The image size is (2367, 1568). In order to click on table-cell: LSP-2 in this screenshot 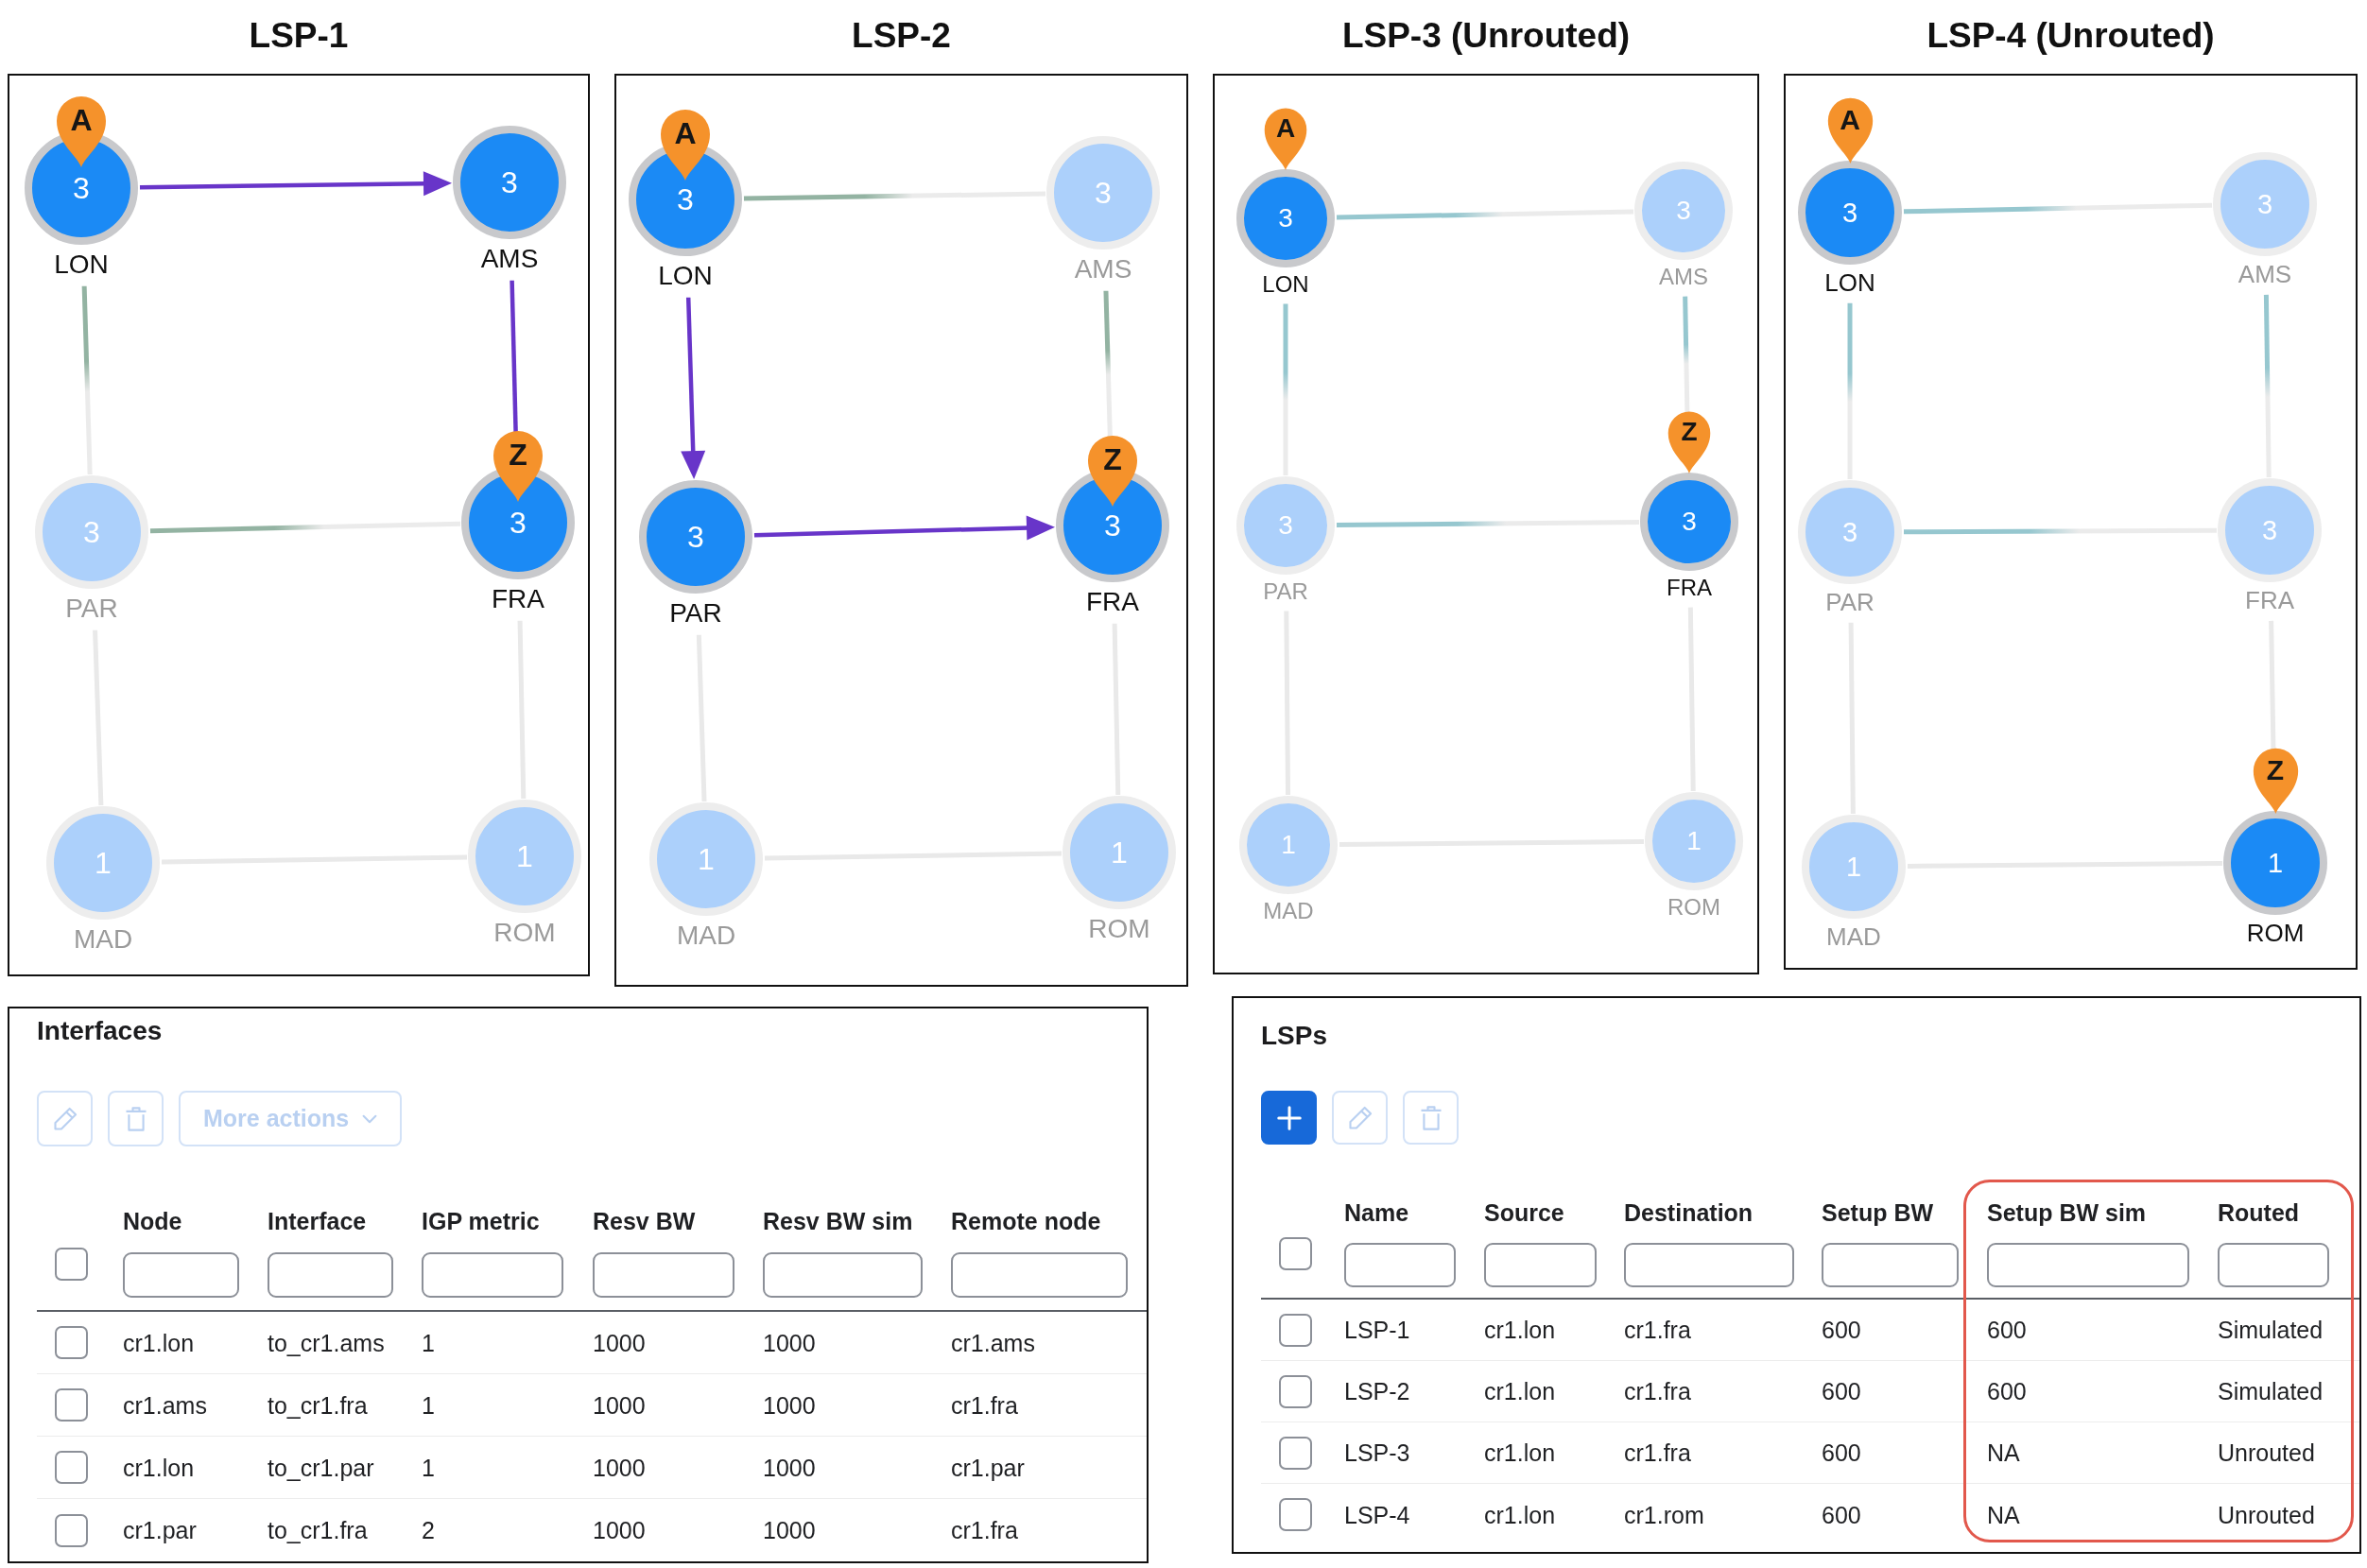, I will do `click(1377, 1391)`.